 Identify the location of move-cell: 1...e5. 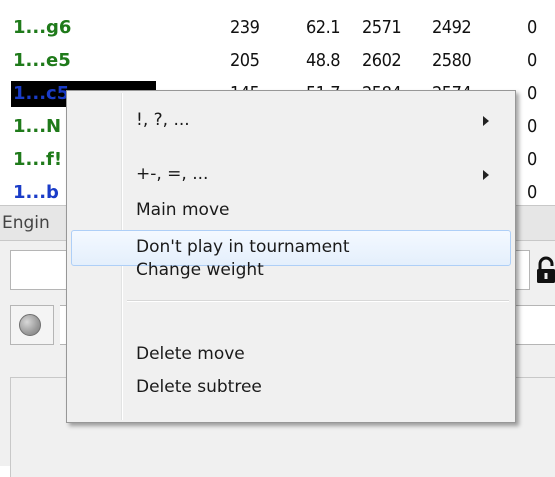
(83, 61).